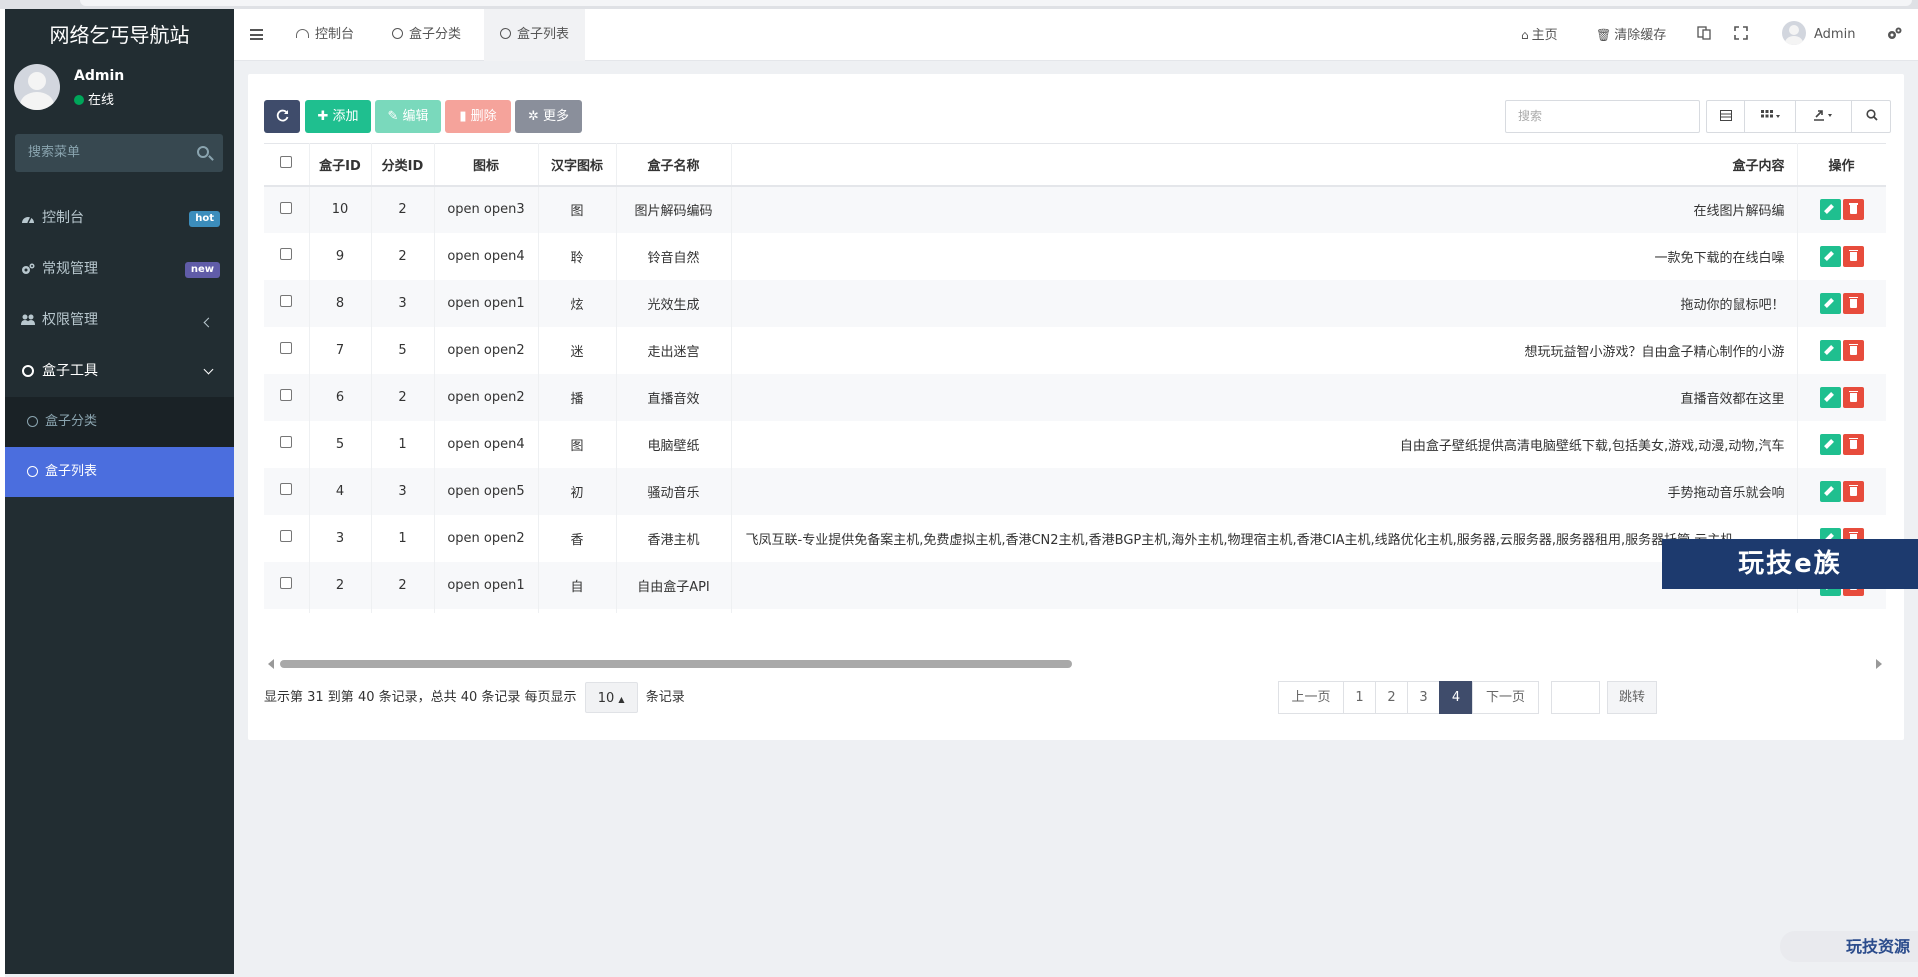 The width and height of the screenshot is (1918, 977). Describe the element at coordinates (1575, 697) in the screenshot. I see `jump-page-input` at that location.